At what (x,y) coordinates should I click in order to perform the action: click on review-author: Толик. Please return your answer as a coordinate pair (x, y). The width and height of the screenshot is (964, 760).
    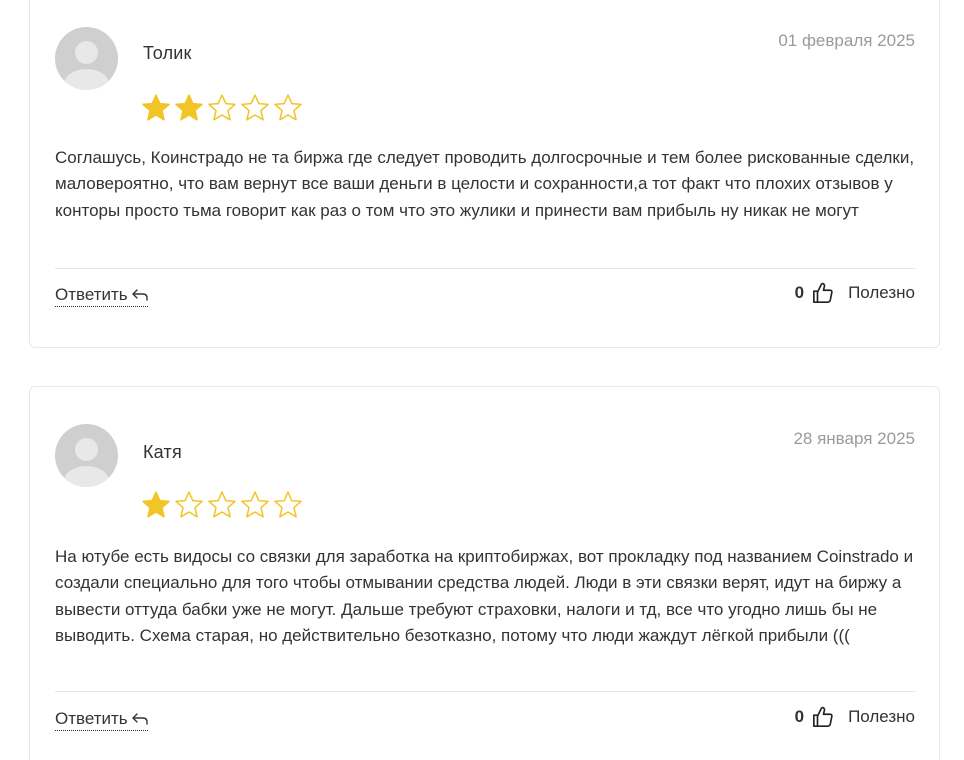
    Looking at the image, I should click on (167, 53).